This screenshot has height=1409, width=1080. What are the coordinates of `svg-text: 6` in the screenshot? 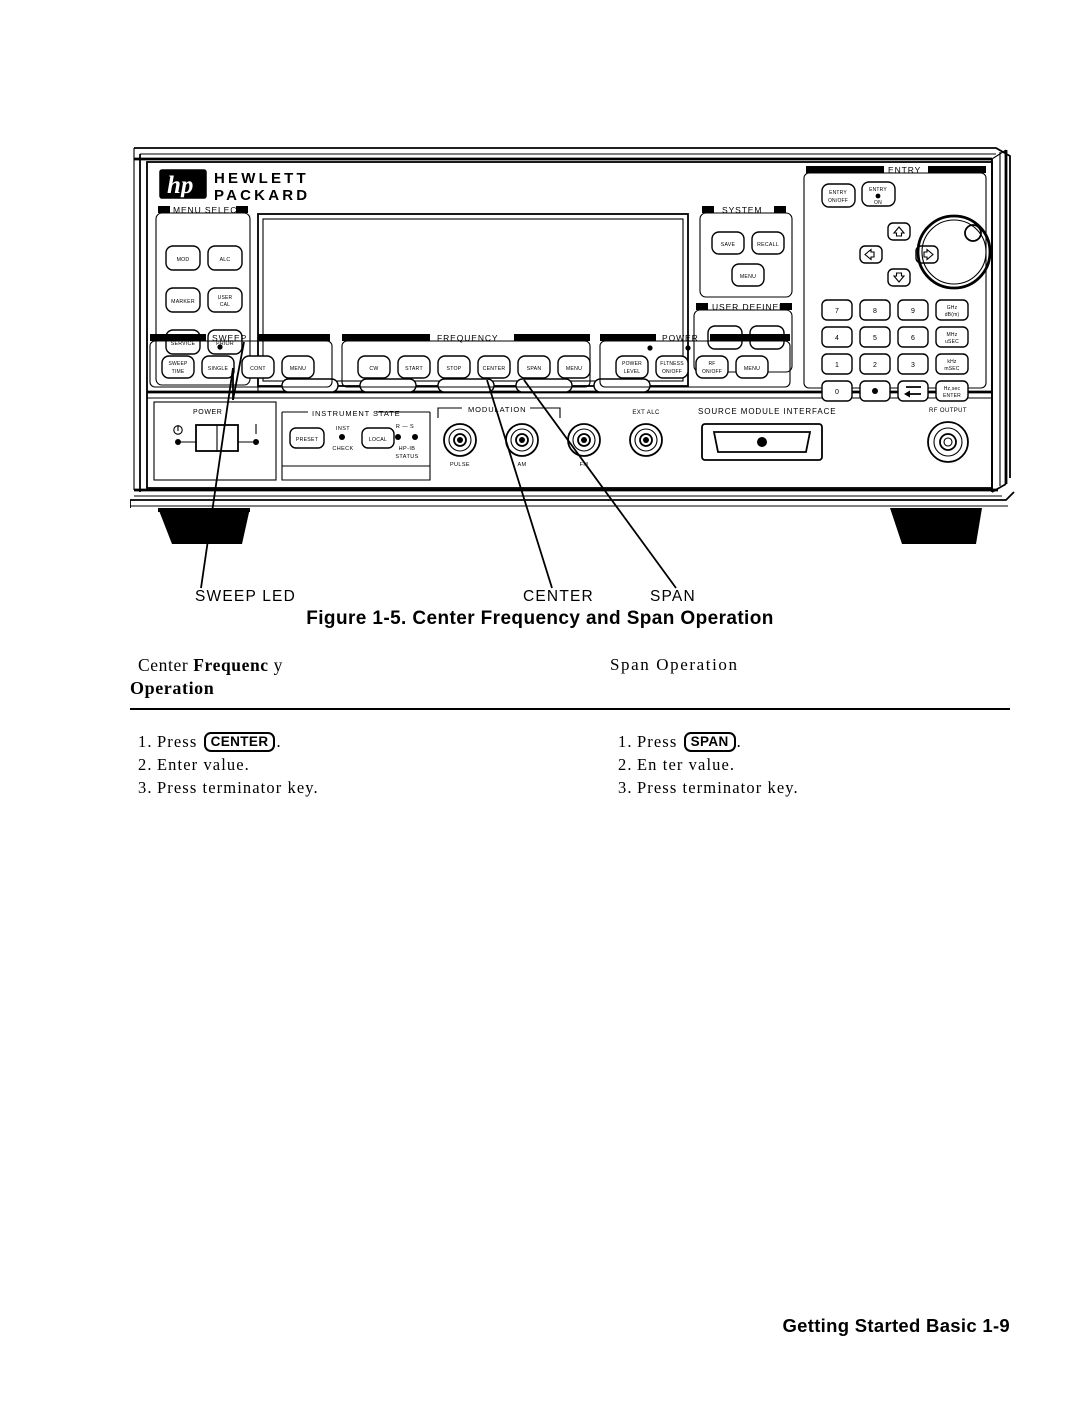 It's located at (913, 338).